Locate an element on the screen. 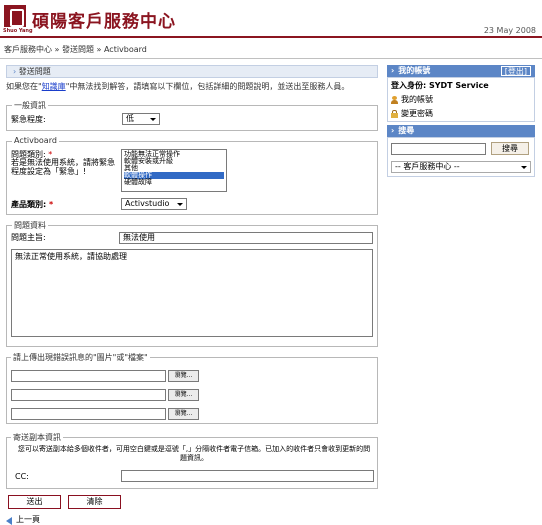 This screenshot has width=542, height=525. priority-select: 低 is located at coordinates (141, 119).